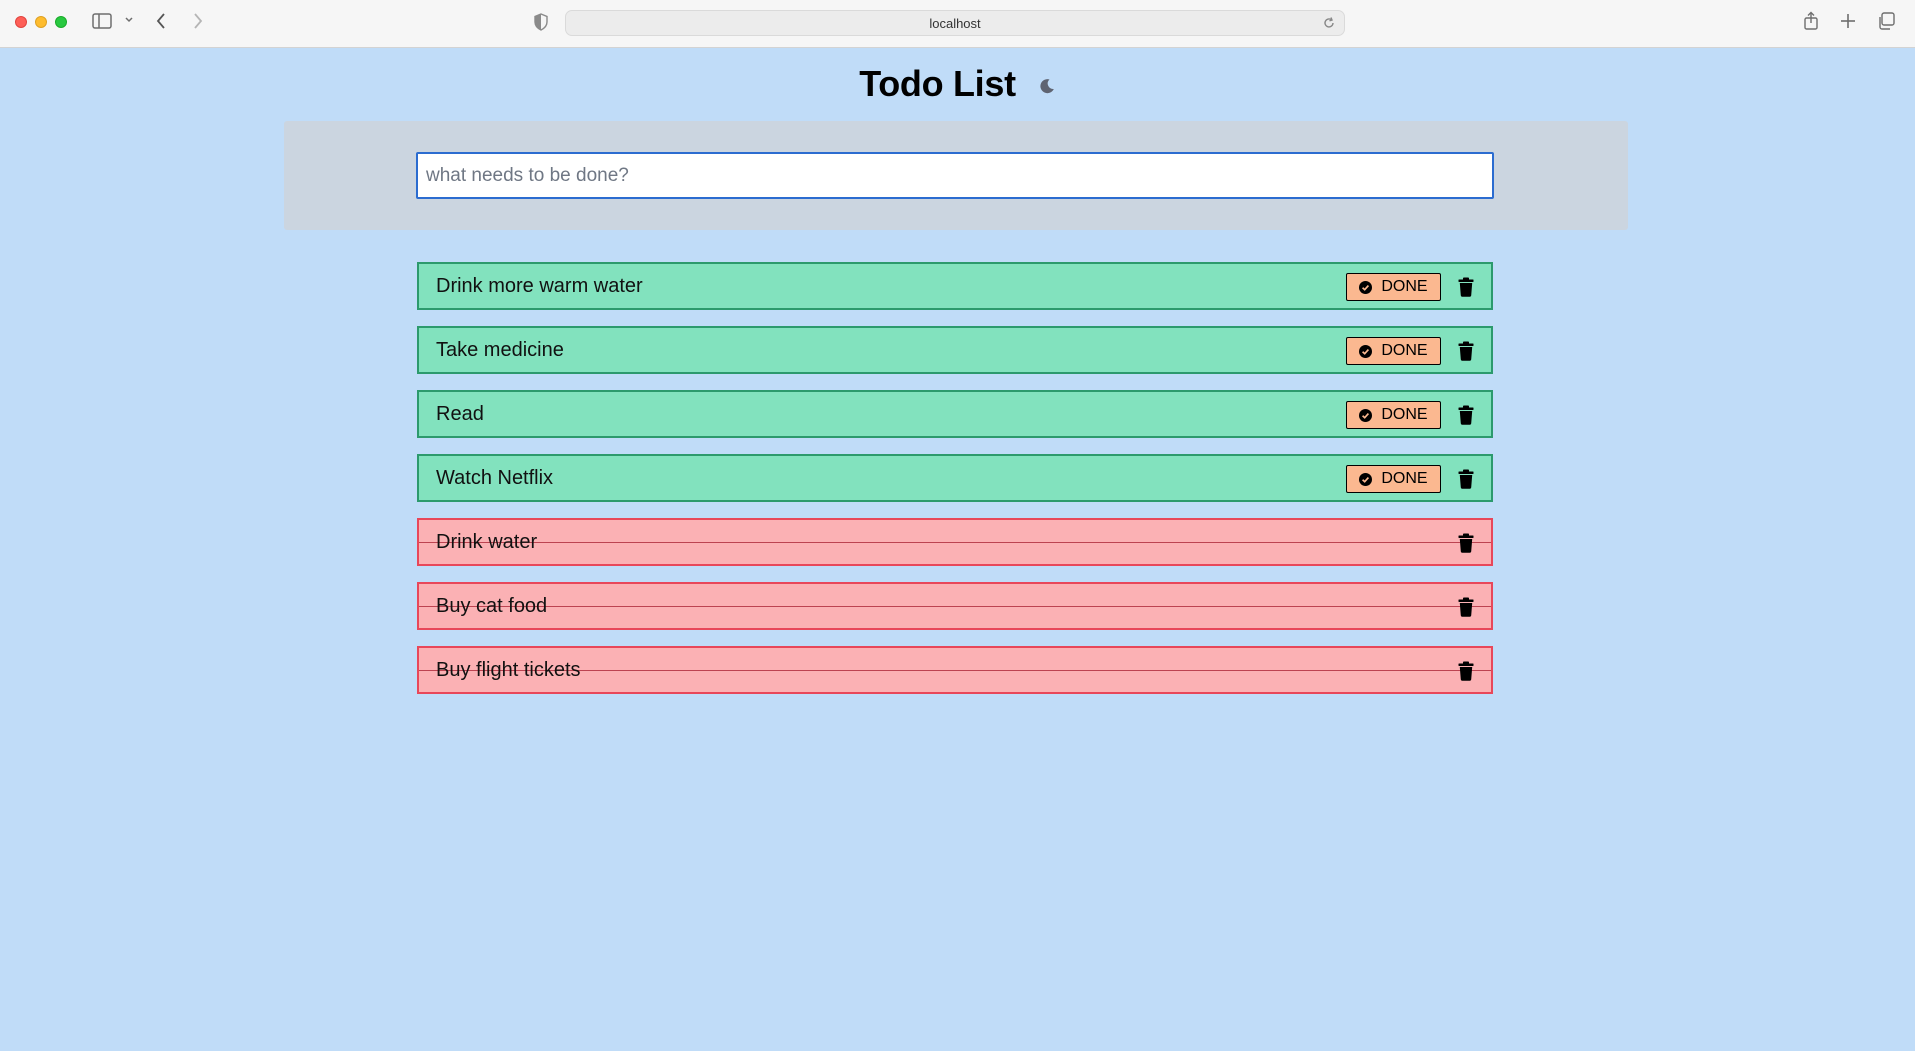 The height and width of the screenshot is (1051, 1915). I want to click on todo-item: Watch Netflix DONE, so click(955, 478).